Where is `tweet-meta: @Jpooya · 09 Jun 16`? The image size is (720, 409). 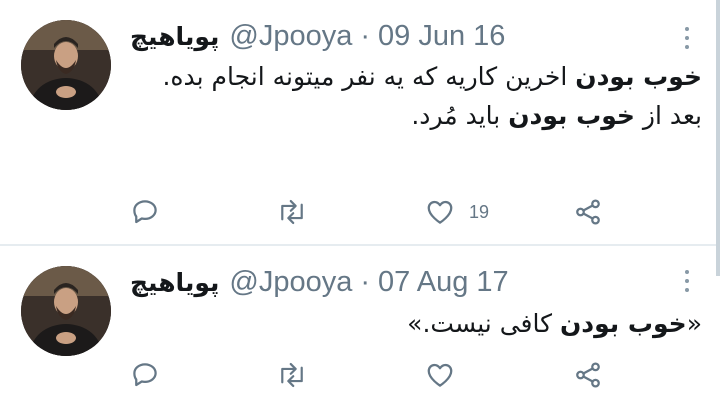
tweet-meta: @Jpooya · 09 Jun 16 is located at coordinates (367, 36).